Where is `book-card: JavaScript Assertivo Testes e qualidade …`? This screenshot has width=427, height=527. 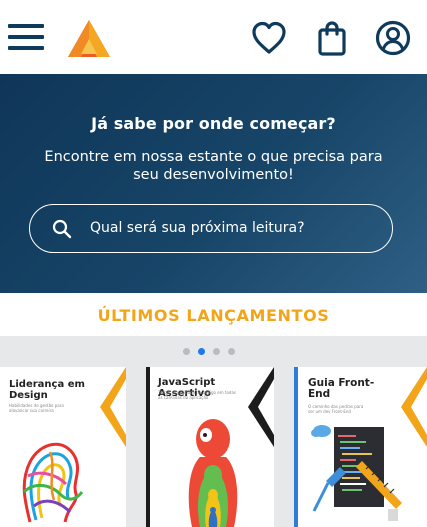
book-card: JavaScript Assertivo Testes e qualidade … is located at coordinates (210, 447).